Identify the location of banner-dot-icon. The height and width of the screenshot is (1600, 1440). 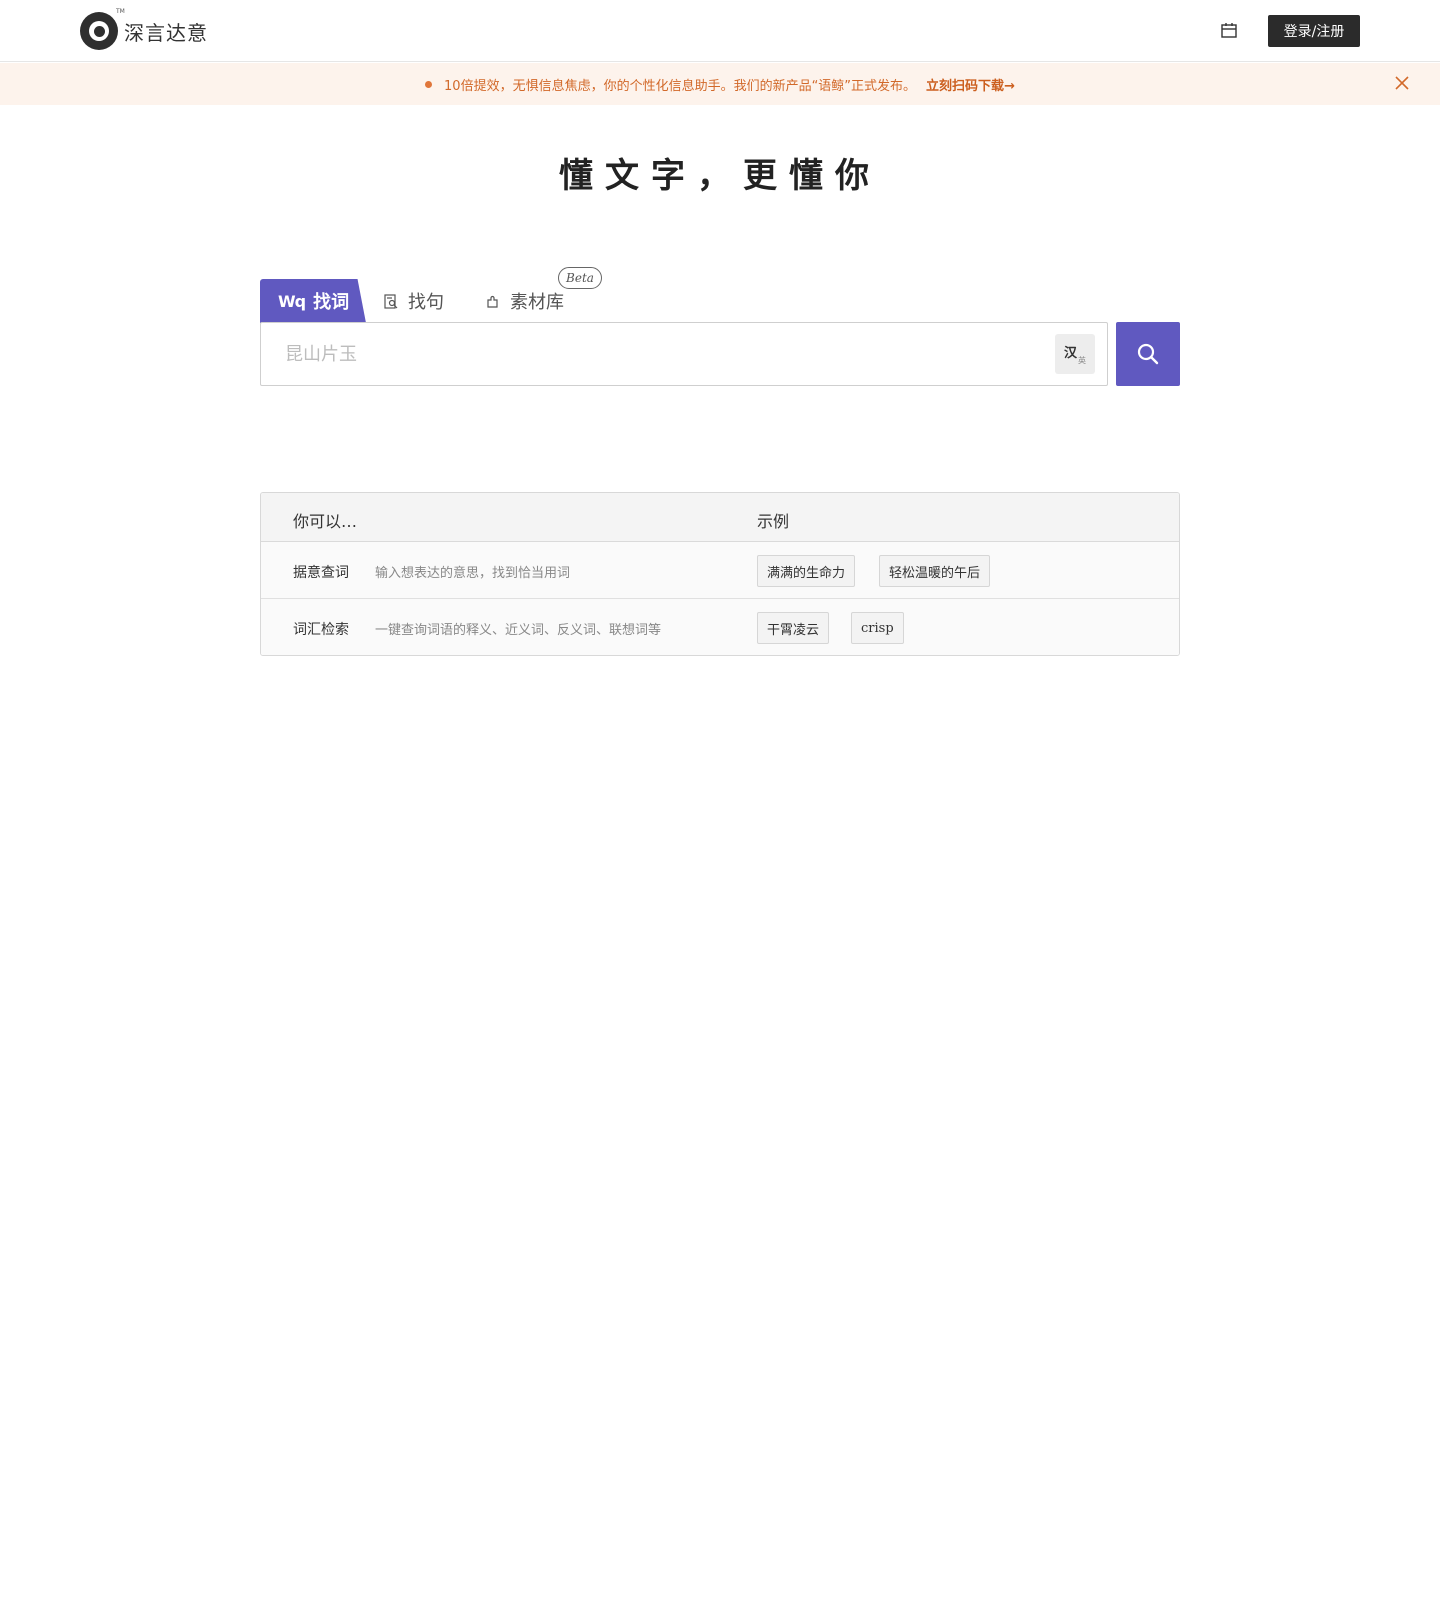
(429, 84).